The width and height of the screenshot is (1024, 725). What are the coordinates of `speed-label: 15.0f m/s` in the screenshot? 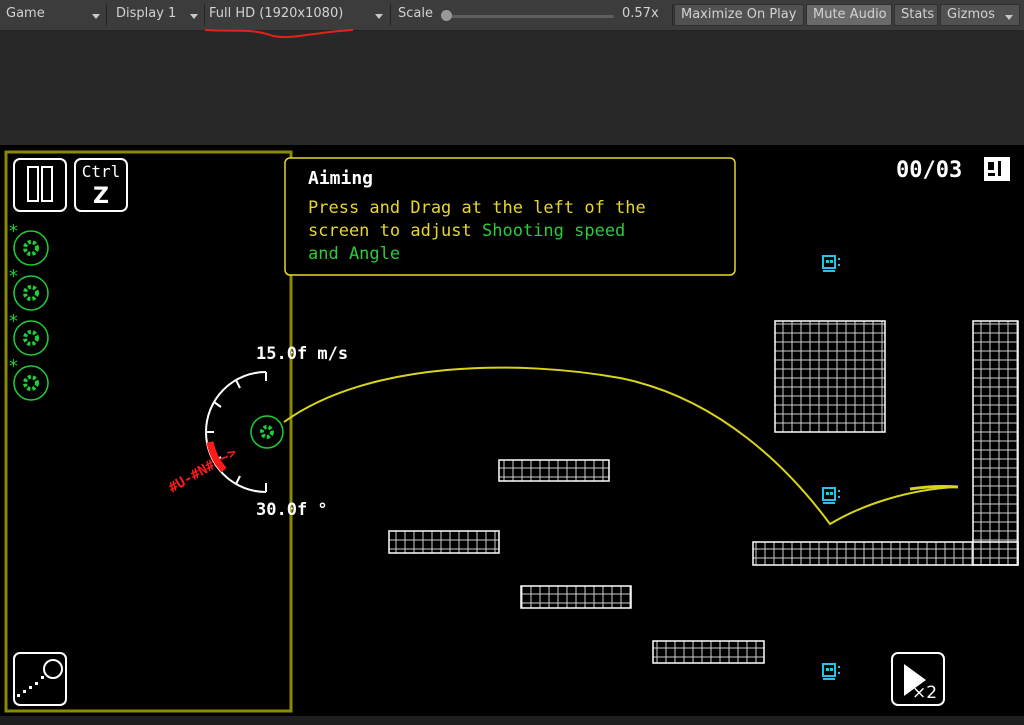 It's located at (302, 354).